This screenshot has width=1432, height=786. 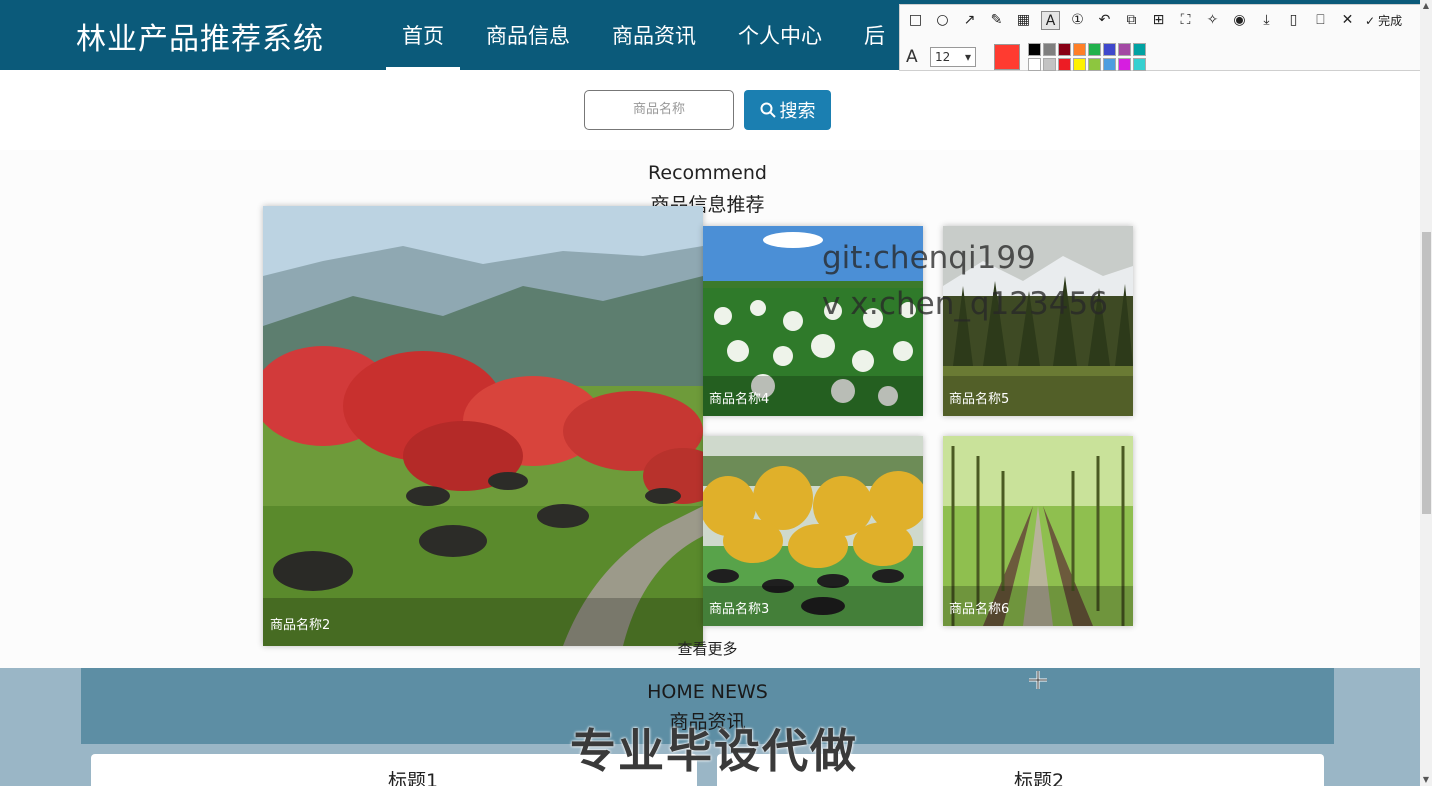 I want to click on pin-icon: ✧, so click(x=1212, y=20).